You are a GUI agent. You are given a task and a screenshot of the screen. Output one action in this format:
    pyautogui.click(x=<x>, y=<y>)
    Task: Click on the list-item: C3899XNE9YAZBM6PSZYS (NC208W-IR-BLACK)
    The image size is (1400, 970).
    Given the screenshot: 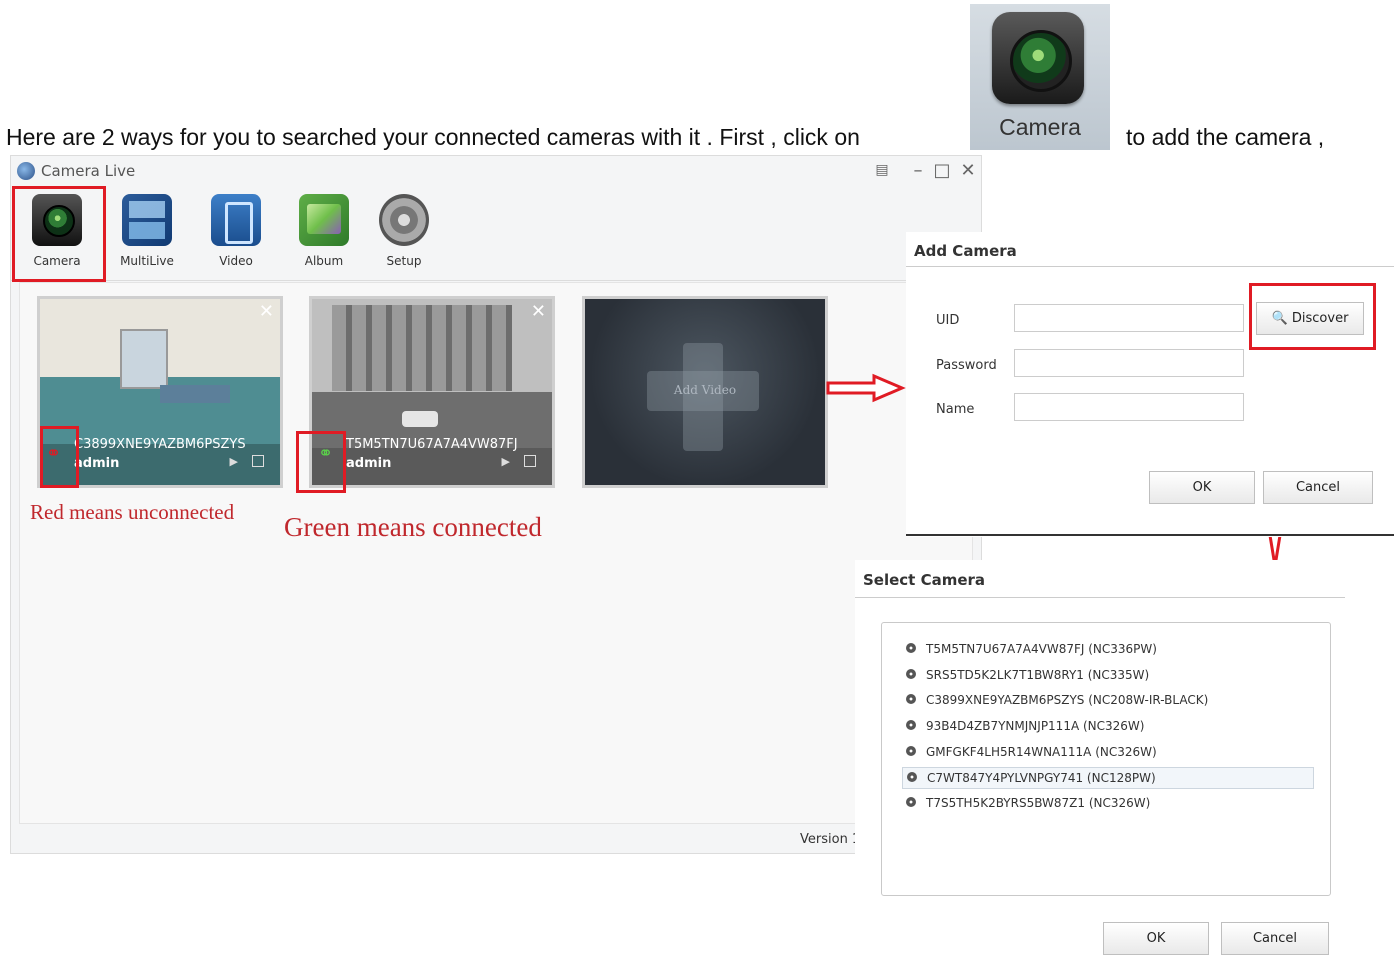 What is the action you would take?
    pyautogui.click(x=1107, y=700)
    